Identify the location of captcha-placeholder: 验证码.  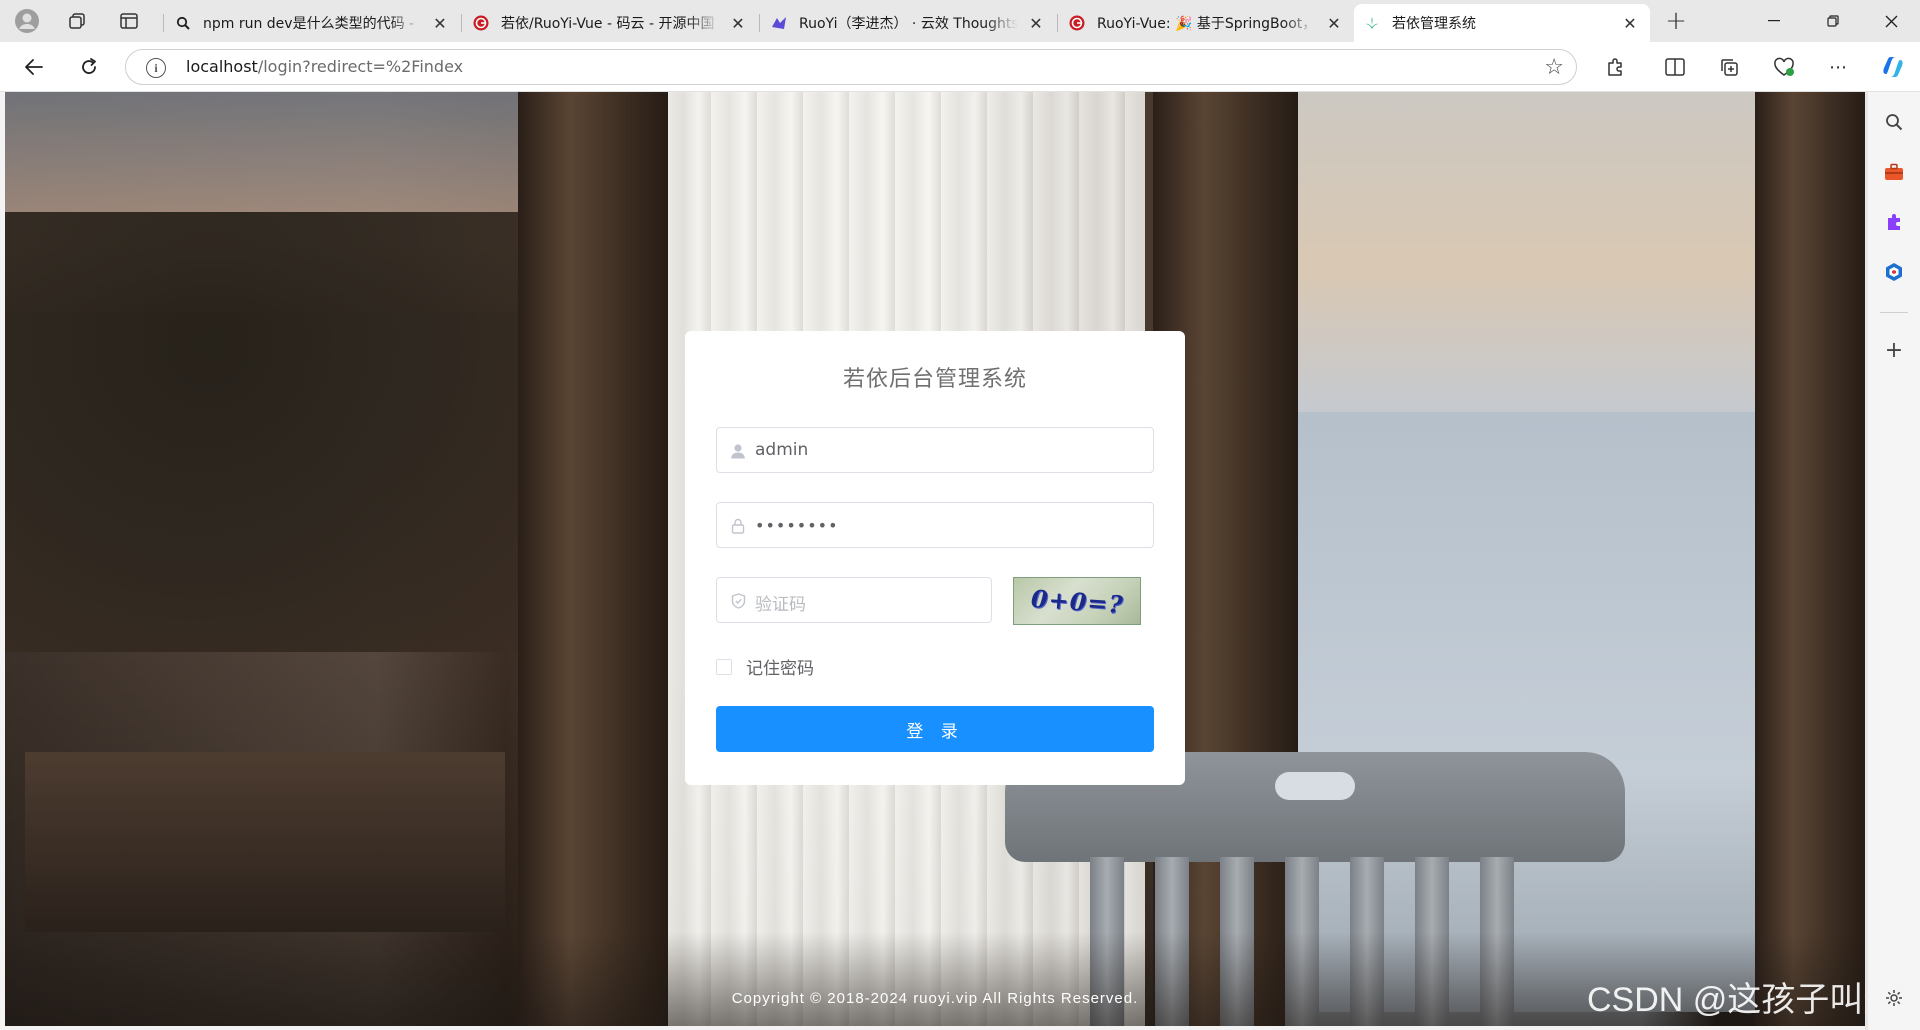
(780, 605).